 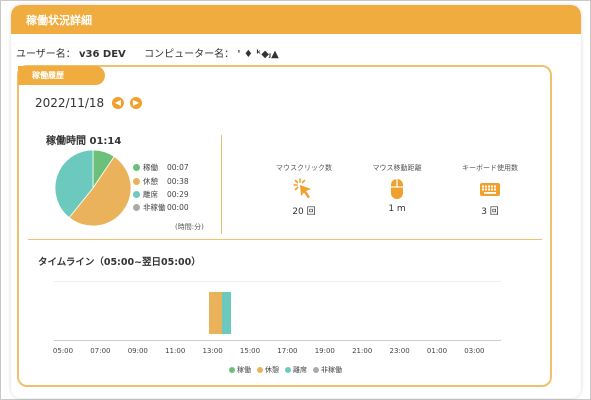 I want to click on timeline-tick-label: 15:00, so click(x=250, y=351).